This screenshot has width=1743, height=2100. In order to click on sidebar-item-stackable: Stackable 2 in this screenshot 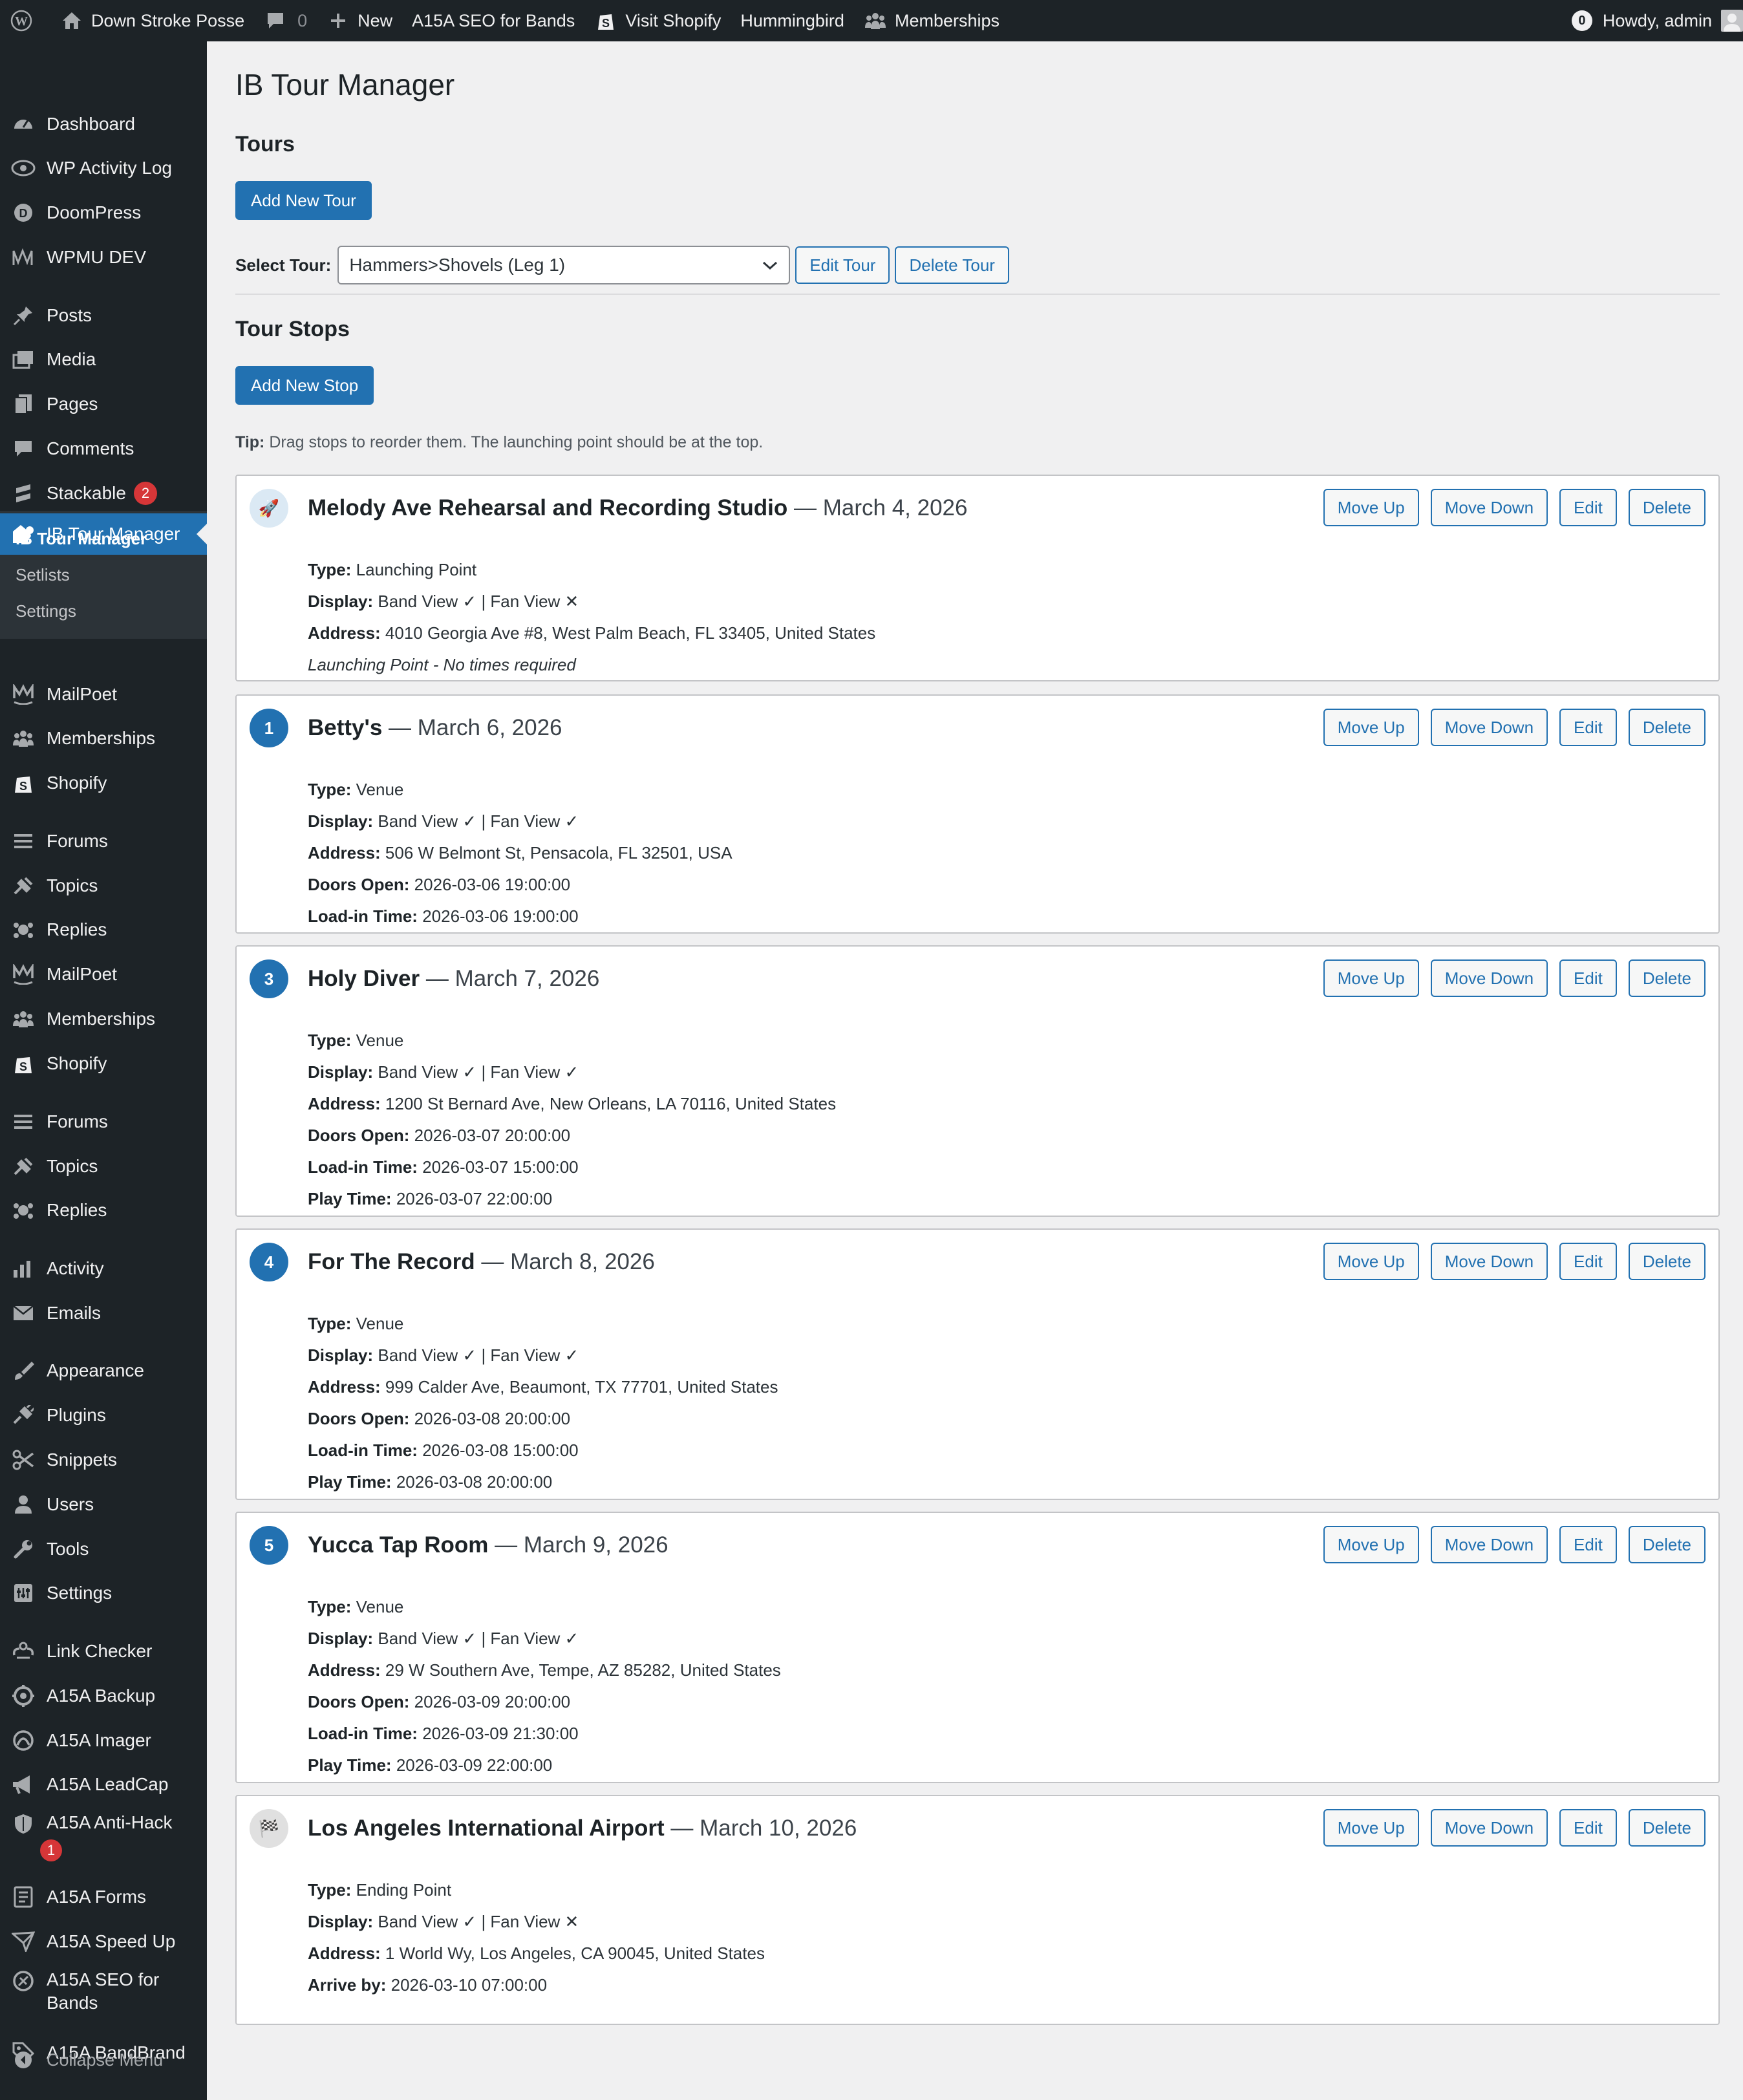, I will do `click(103, 493)`.